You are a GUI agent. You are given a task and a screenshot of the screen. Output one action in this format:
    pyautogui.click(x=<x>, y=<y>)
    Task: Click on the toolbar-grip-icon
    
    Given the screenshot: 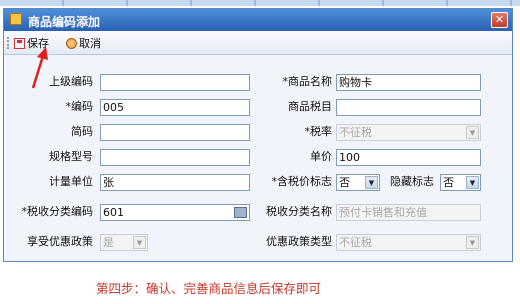 What is the action you would take?
    pyautogui.click(x=8, y=43)
    